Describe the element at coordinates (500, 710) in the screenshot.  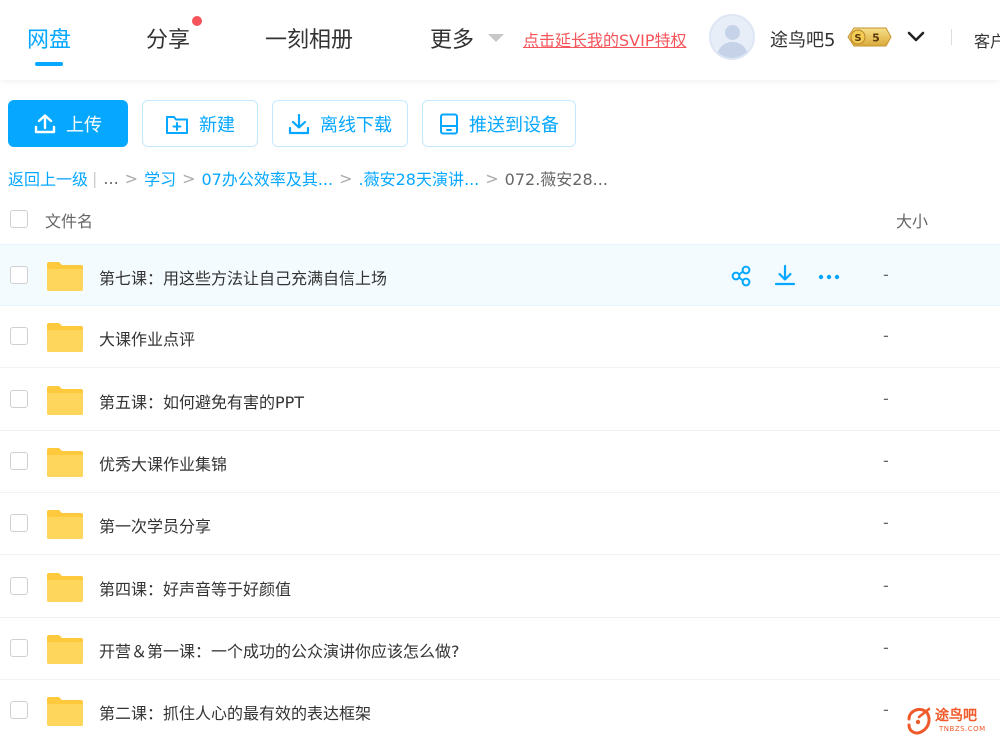
I see `table-row: 第二课：抓住人心的最有效的表达框架 -` at that location.